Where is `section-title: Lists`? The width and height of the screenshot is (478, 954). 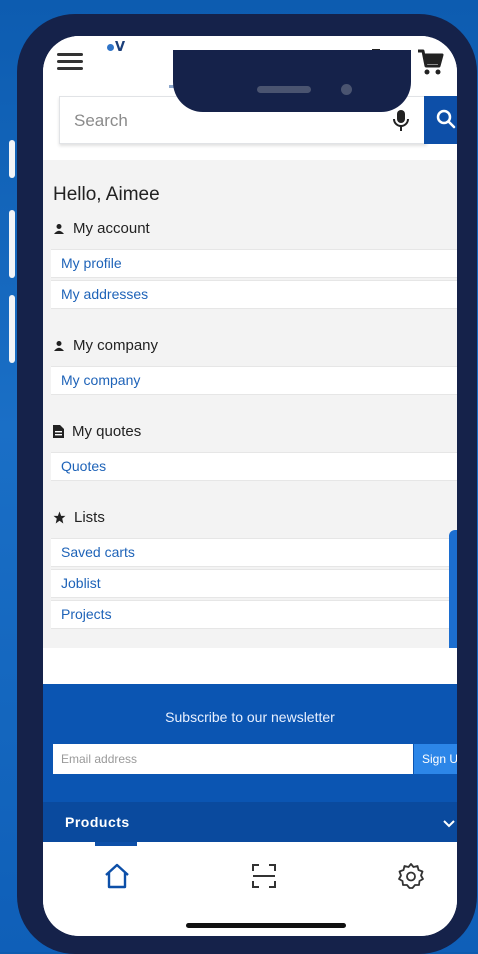 section-title: Lists is located at coordinates (89, 517).